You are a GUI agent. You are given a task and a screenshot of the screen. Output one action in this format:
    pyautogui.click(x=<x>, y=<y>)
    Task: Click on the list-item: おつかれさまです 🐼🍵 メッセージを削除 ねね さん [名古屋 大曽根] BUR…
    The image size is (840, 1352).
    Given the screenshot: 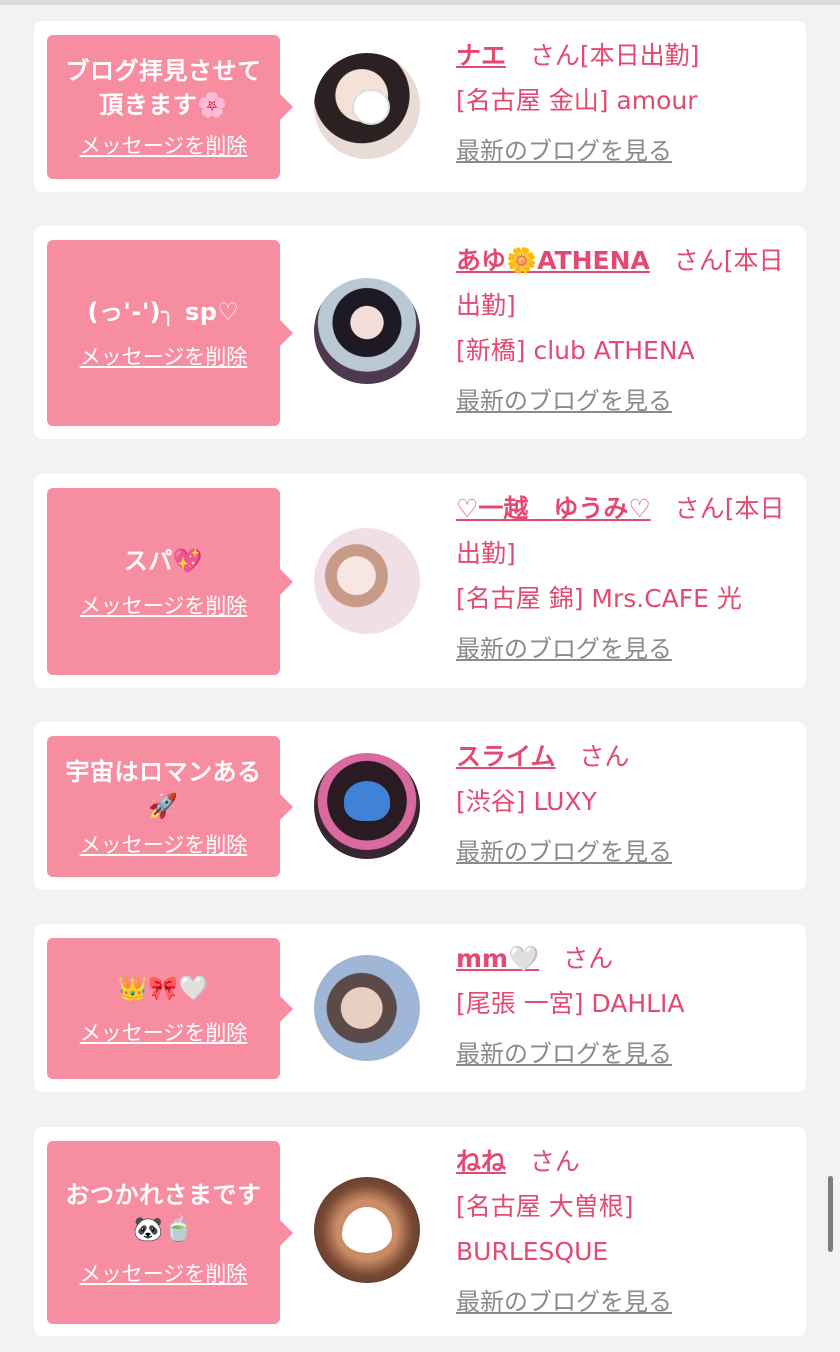 What is the action you would take?
    pyautogui.click(x=420, y=1231)
    